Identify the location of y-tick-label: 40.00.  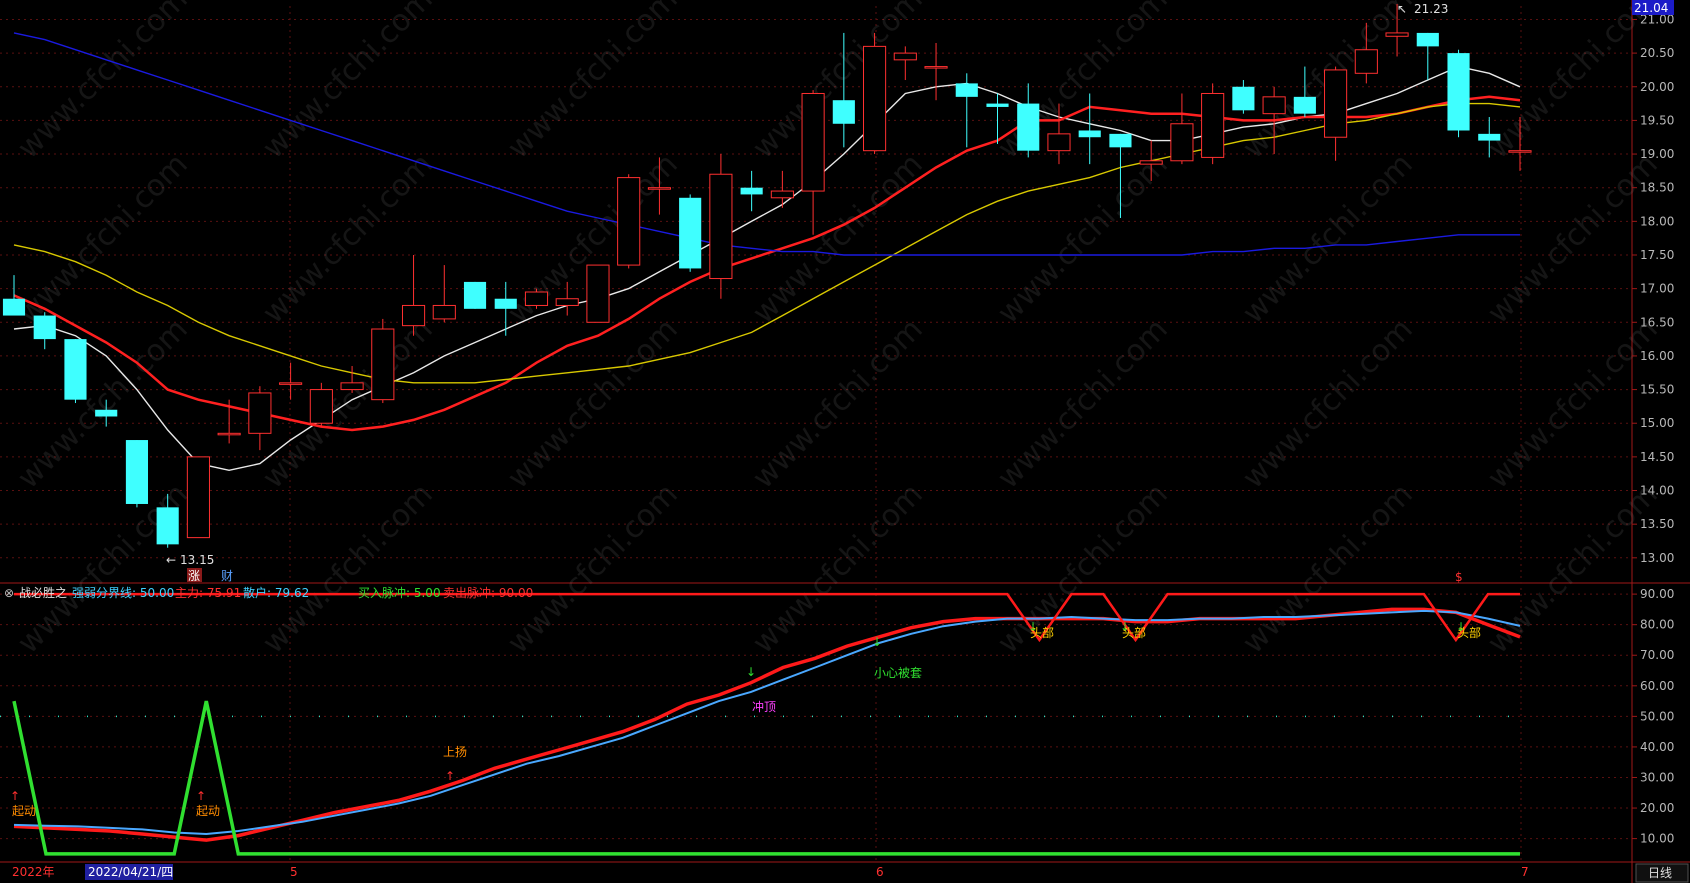
(1657, 747).